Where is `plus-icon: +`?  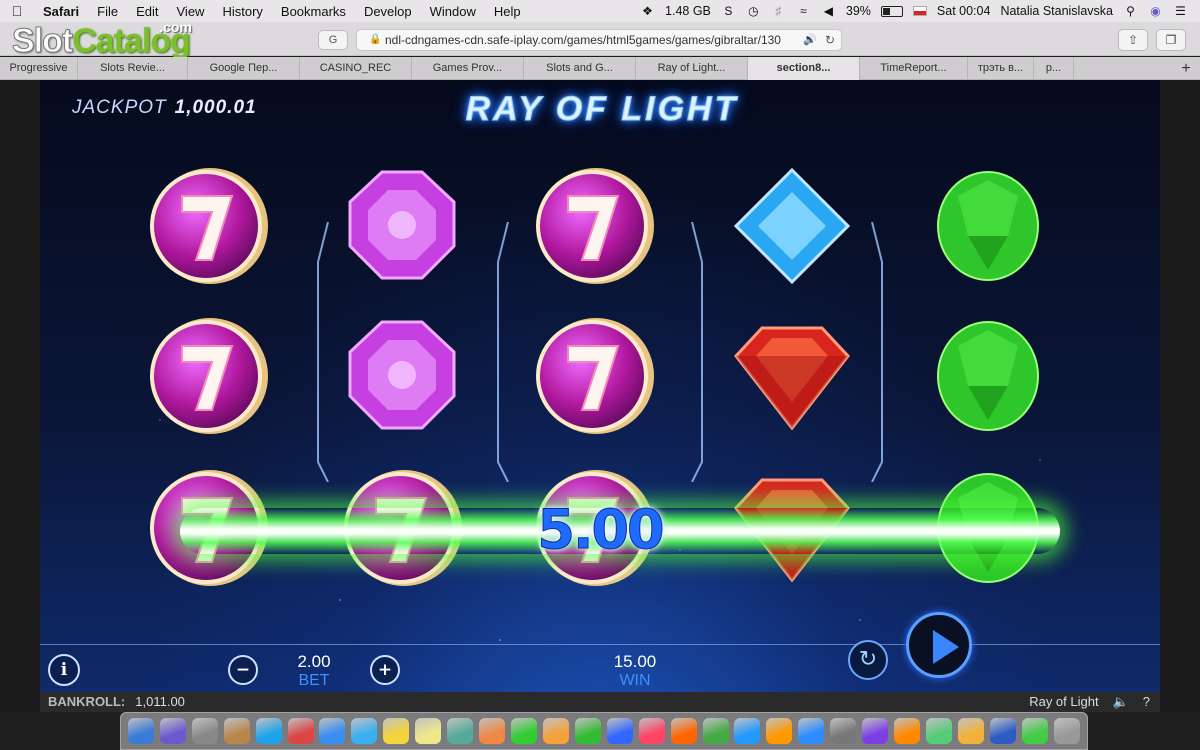
plus-icon: + is located at coordinates (385, 670).